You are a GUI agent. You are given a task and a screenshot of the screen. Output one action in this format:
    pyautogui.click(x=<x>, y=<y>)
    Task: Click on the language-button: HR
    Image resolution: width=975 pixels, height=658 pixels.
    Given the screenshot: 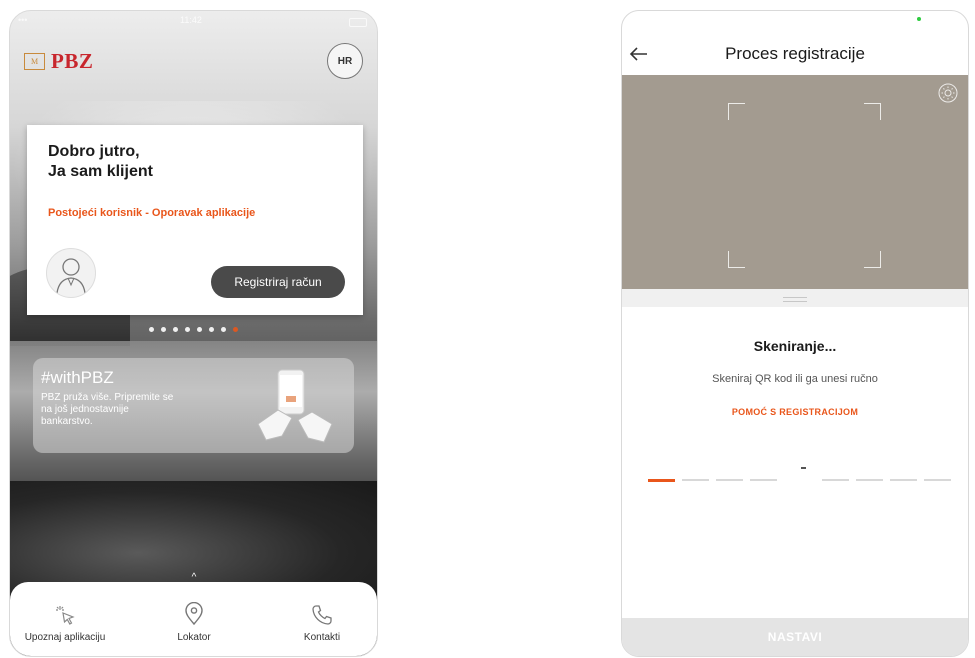 What is the action you would take?
    pyautogui.click(x=345, y=61)
    